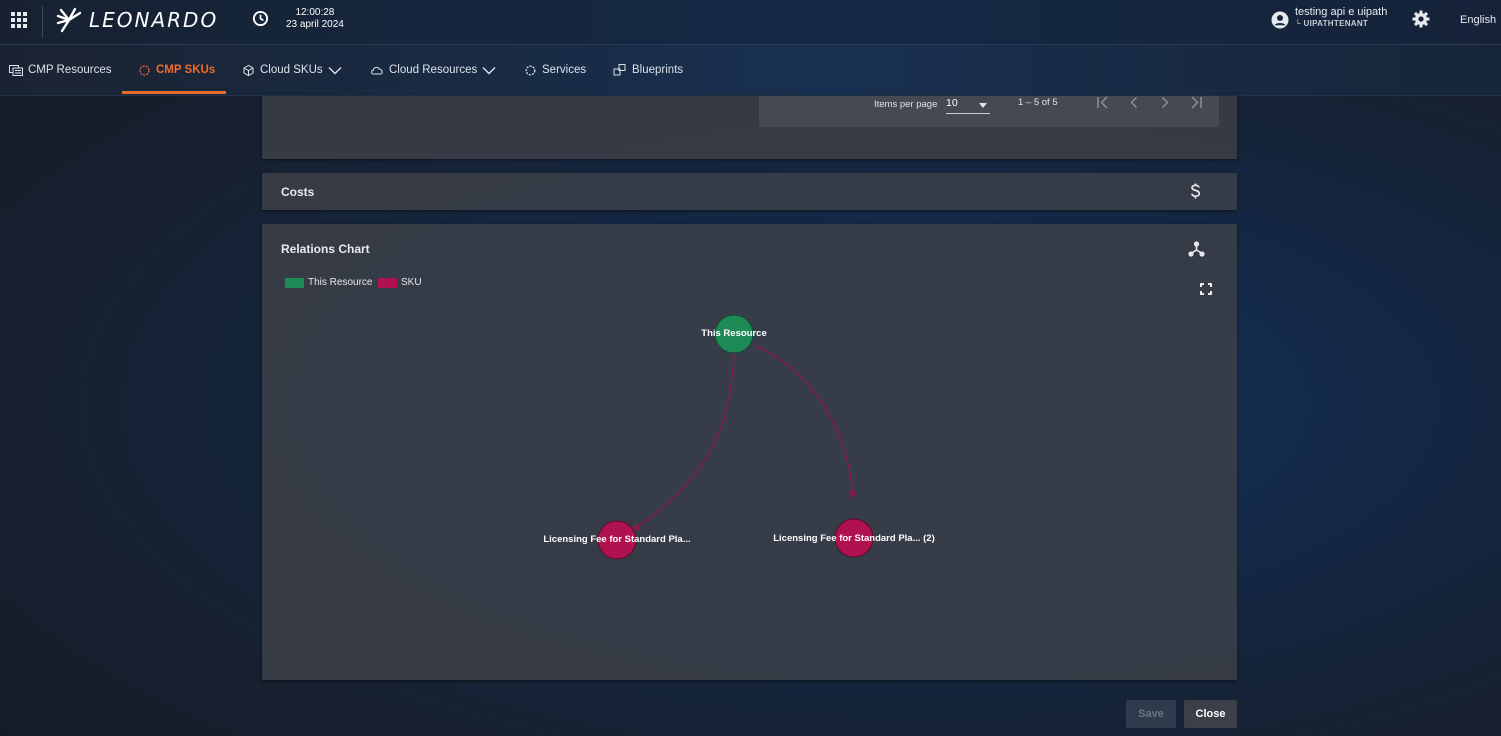 This screenshot has height=736, width=1501. I want to click on leonardo-swirl-icon, so click(69, 20).